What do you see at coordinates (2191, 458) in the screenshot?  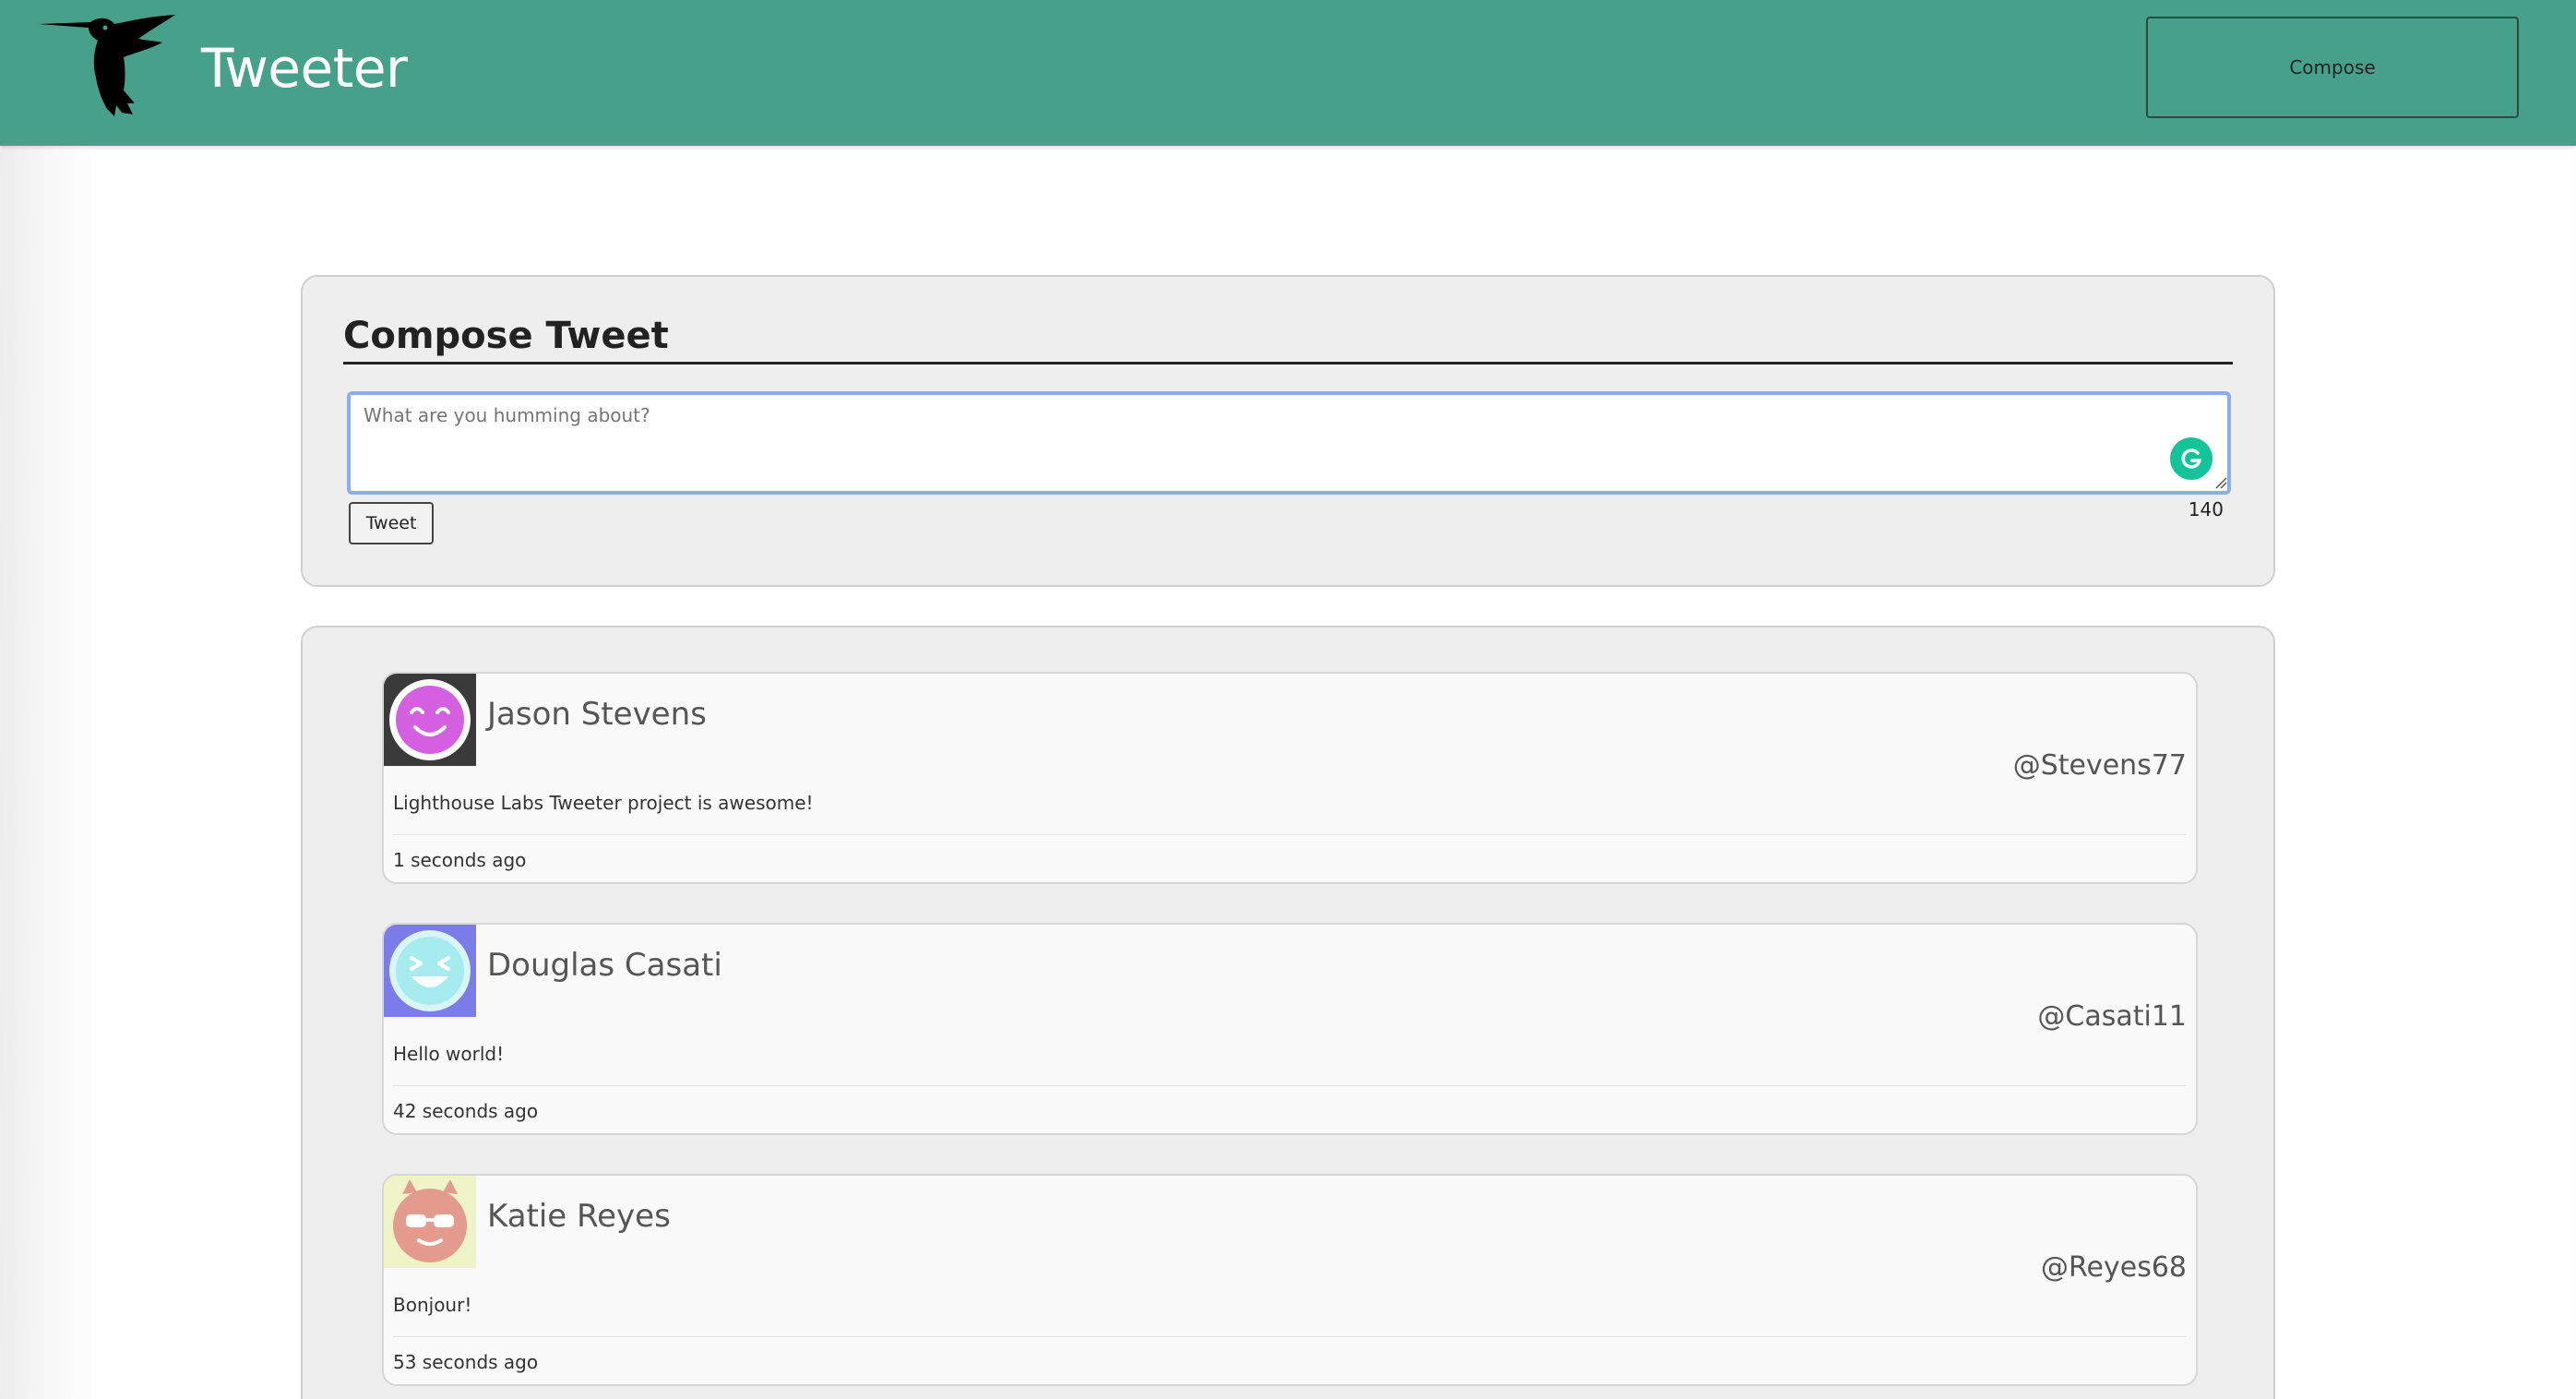 I see `grammarly-icon` at bounding box center [2191, 458].